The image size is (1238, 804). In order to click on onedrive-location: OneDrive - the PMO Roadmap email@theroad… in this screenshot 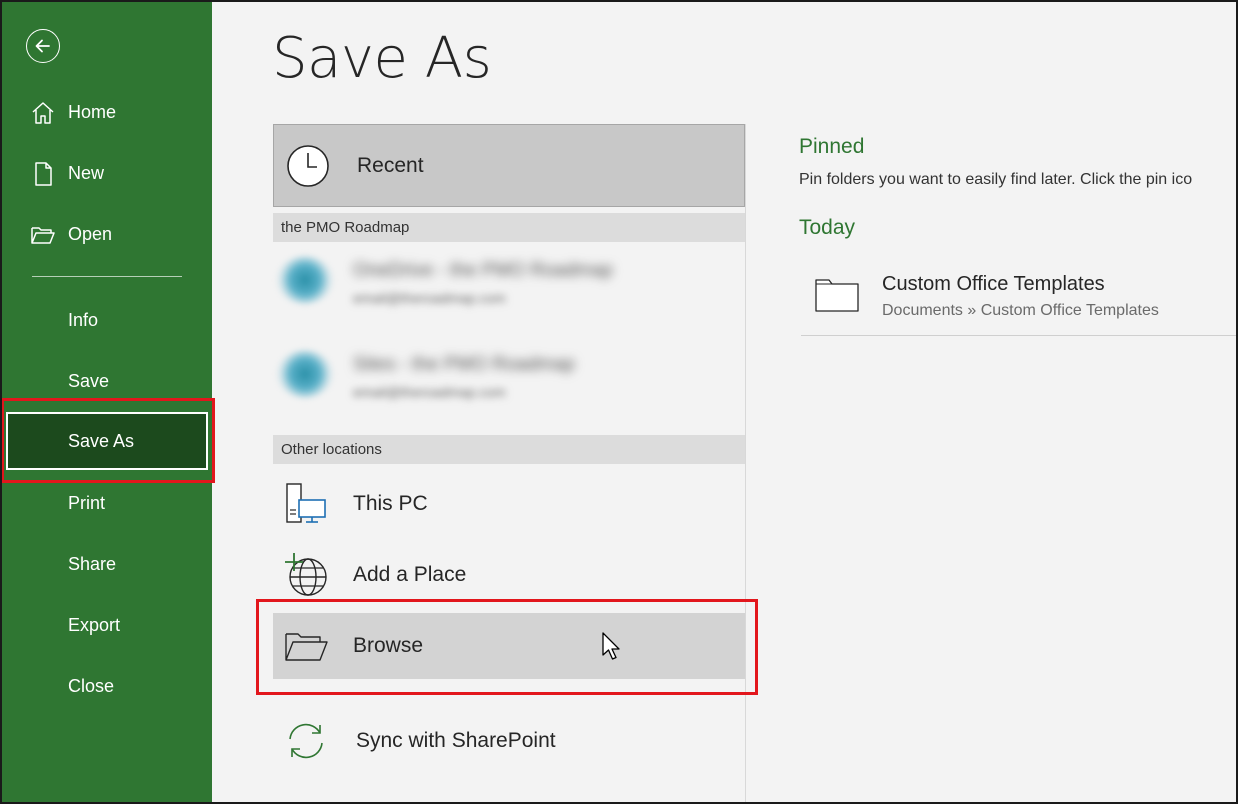, I will do `click(509, 282)`.